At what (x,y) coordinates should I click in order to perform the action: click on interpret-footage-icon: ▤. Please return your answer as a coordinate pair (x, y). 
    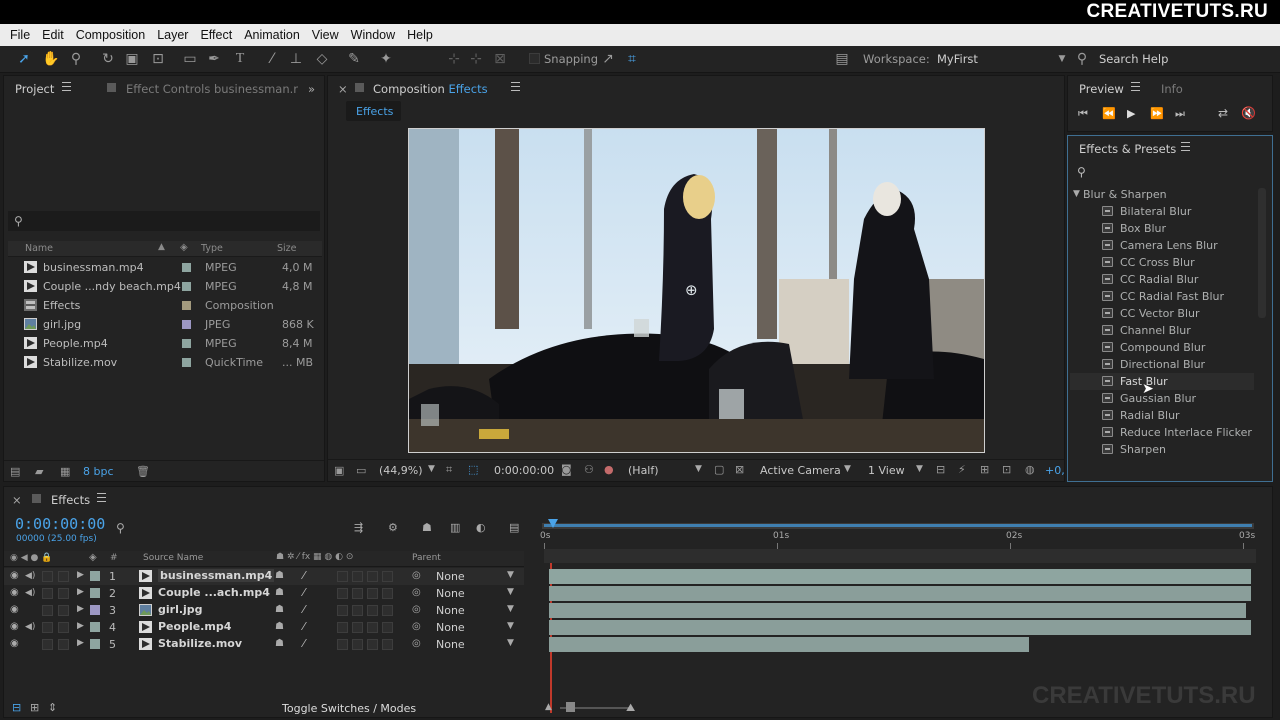
    Looking at the image, I should click on (15, 471).